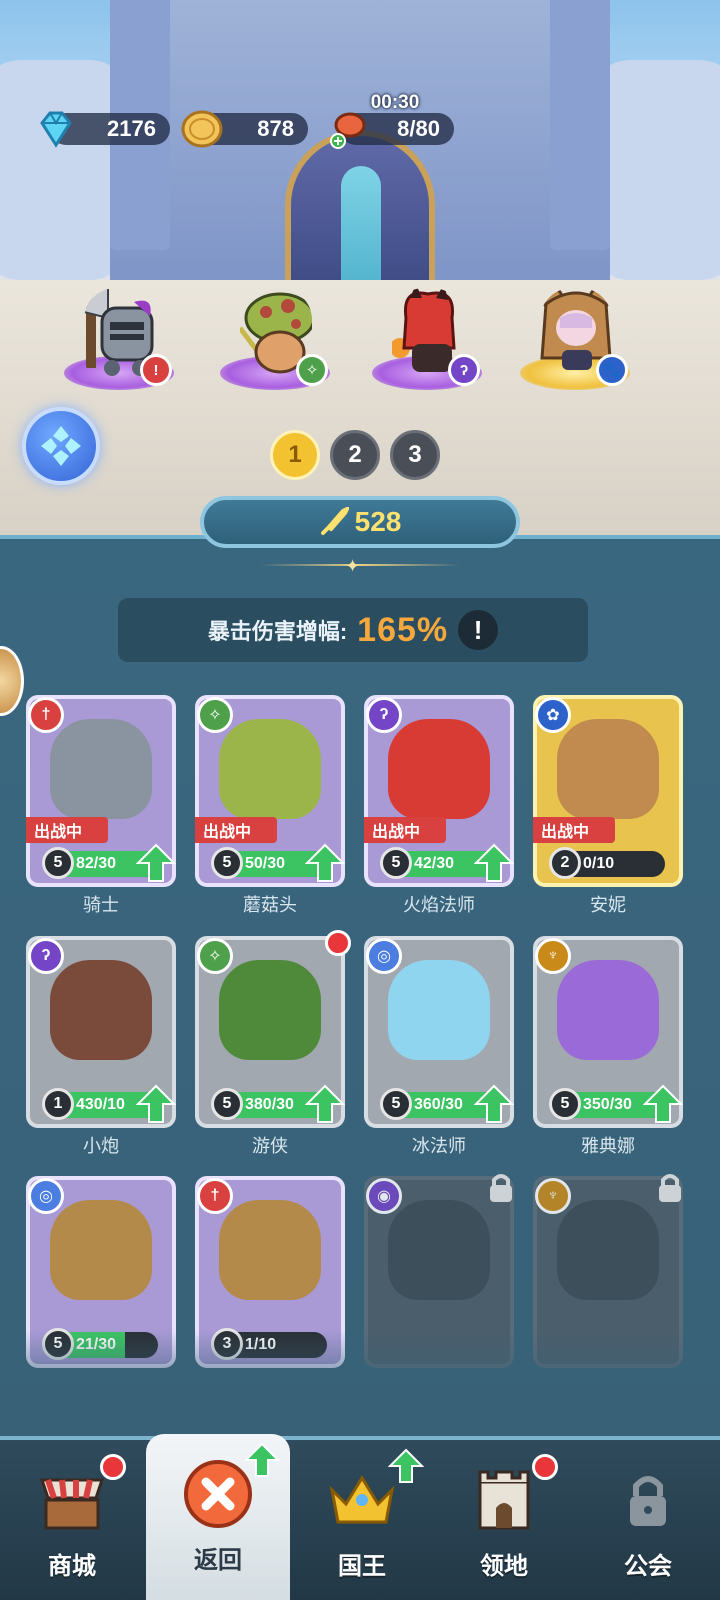  I want to click on shard-progress-text: 0/10, so click(599, 863).